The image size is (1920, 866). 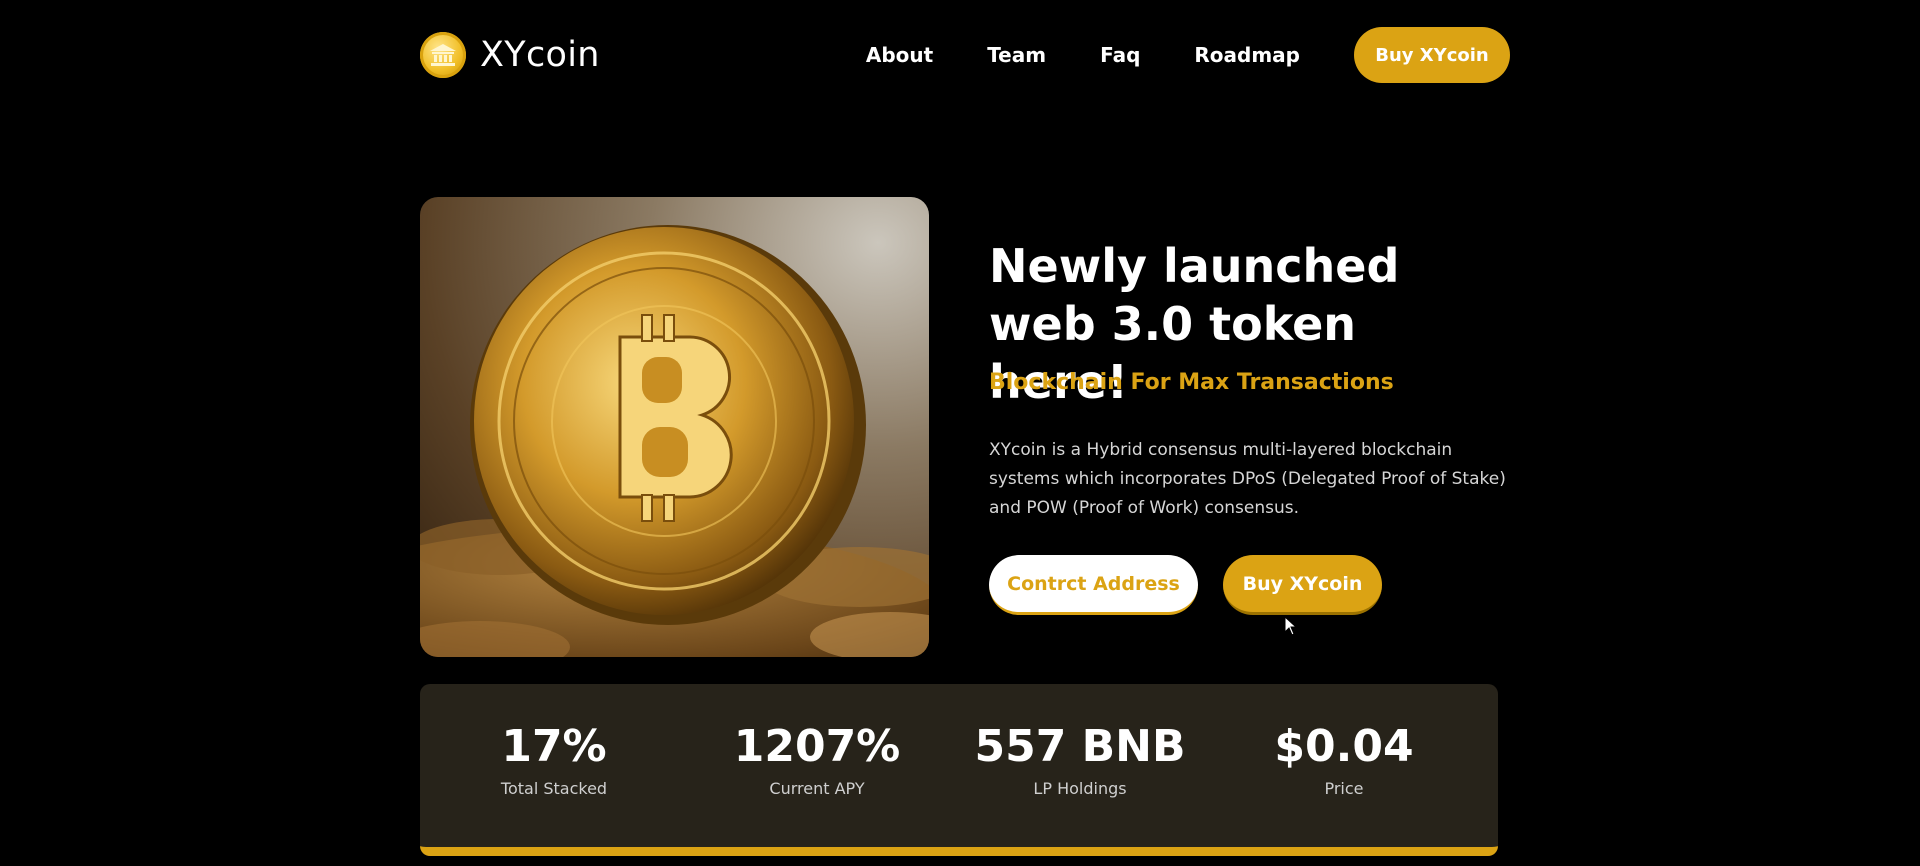 I want to click on stat-lp-holdings: 557 BNB LP Holdings, so click(x=1080, y=759).